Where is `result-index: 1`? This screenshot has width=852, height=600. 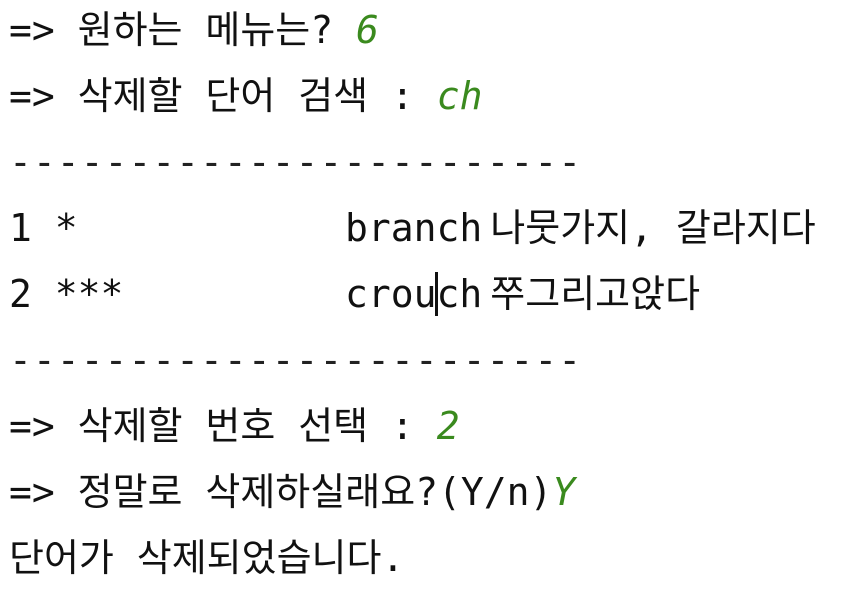
result-index: 1 is located at coordinates (20, 228).